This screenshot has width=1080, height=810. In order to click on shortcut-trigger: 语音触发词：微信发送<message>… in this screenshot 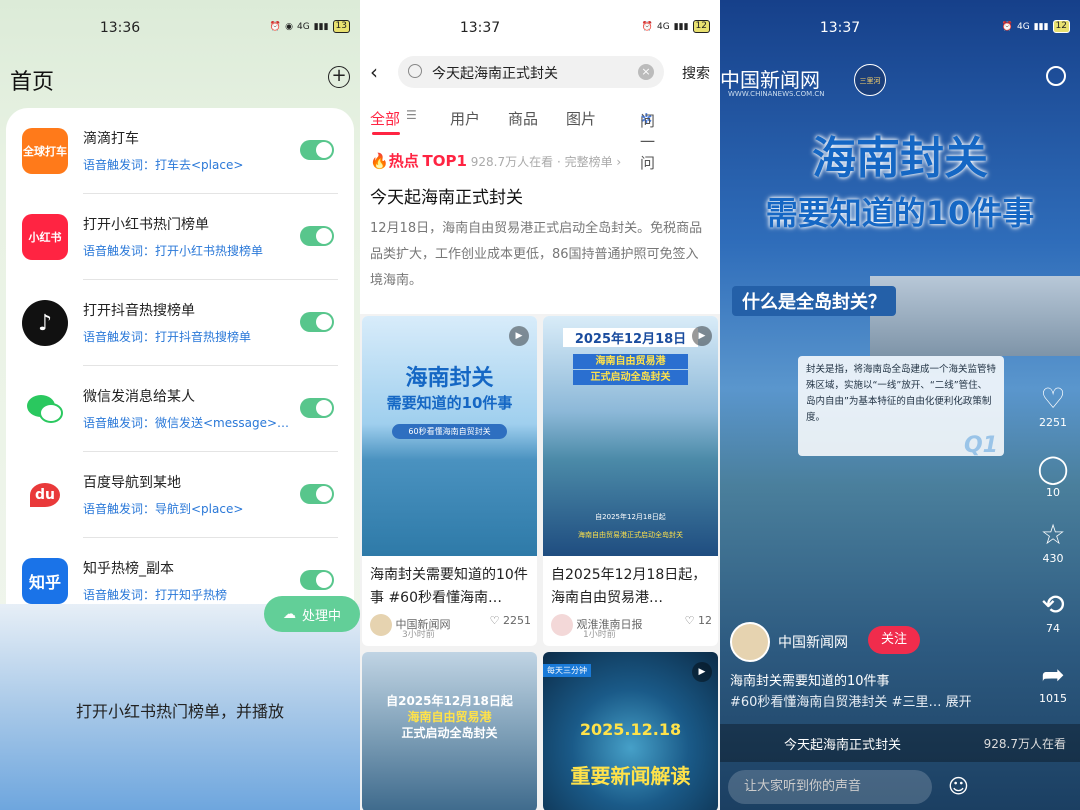, I will do `click(186, 423)`.